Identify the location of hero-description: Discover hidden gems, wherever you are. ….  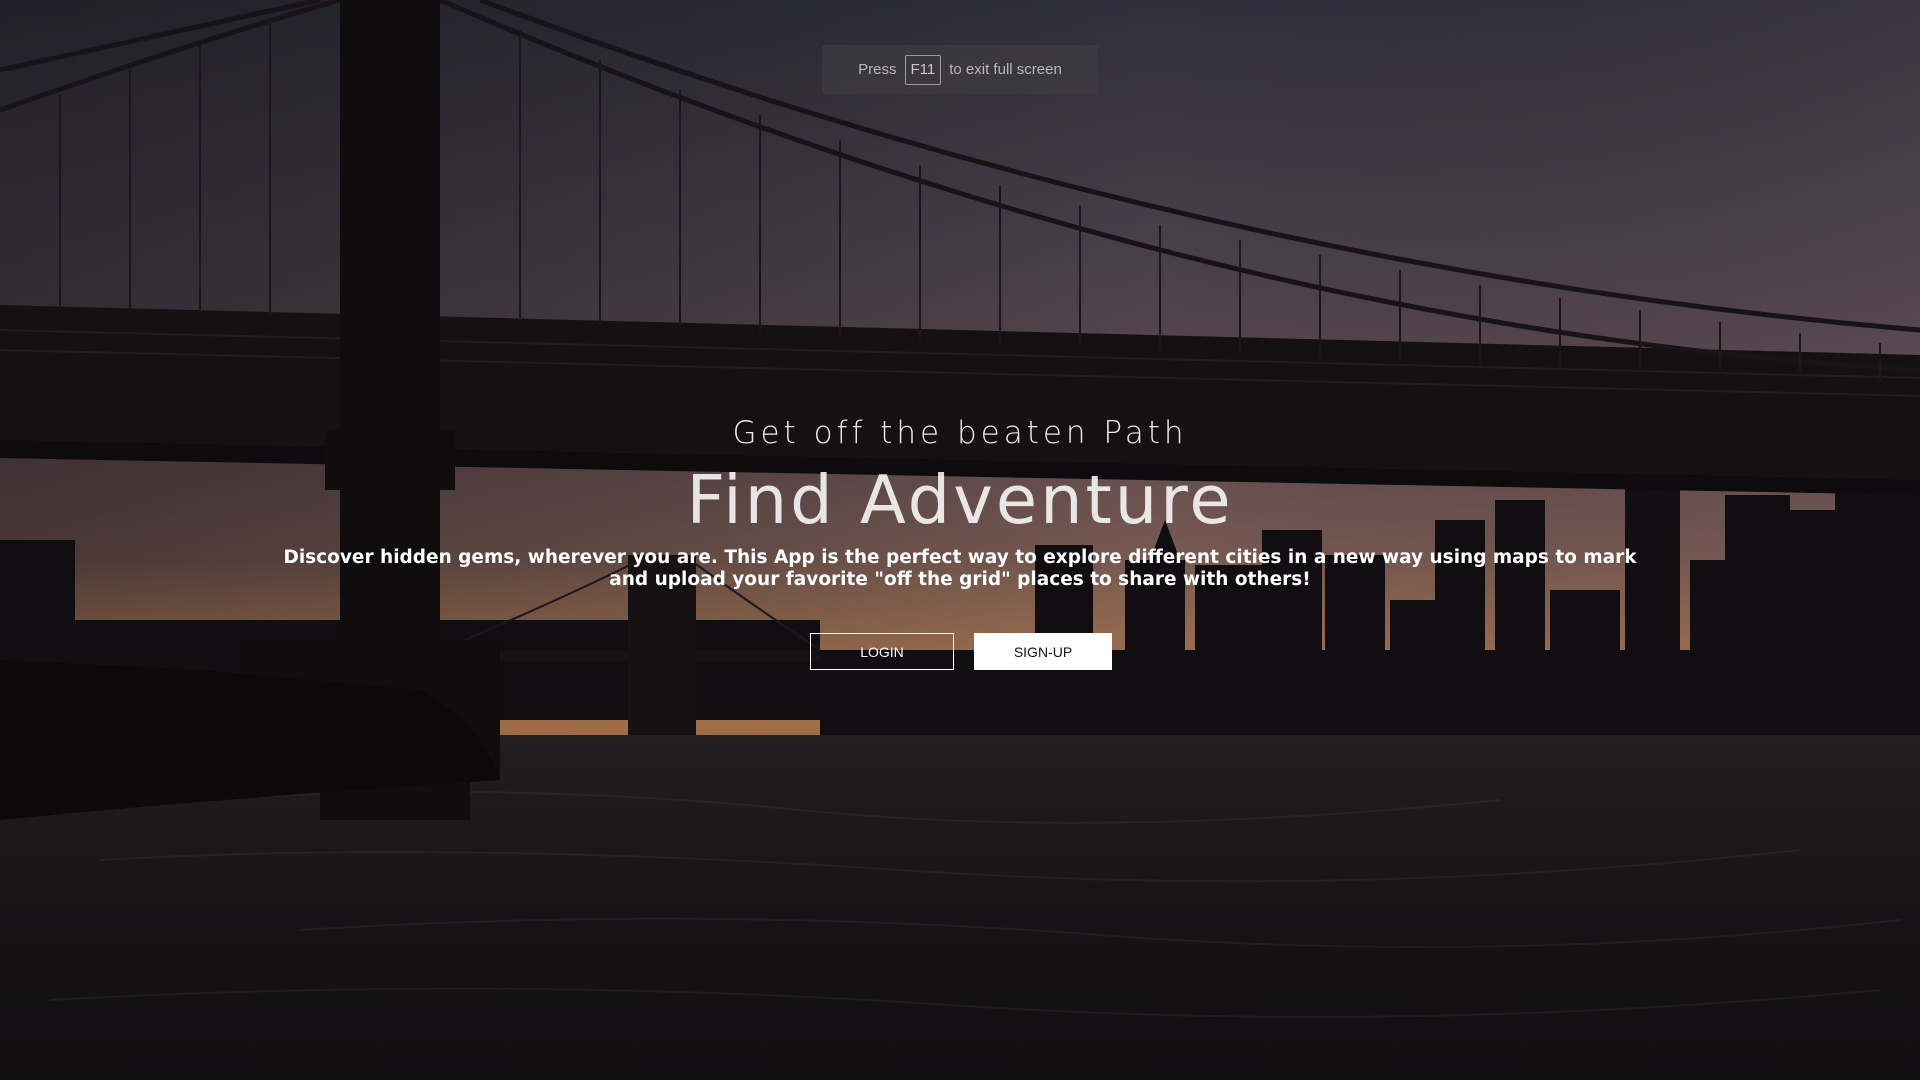
(960, 568).